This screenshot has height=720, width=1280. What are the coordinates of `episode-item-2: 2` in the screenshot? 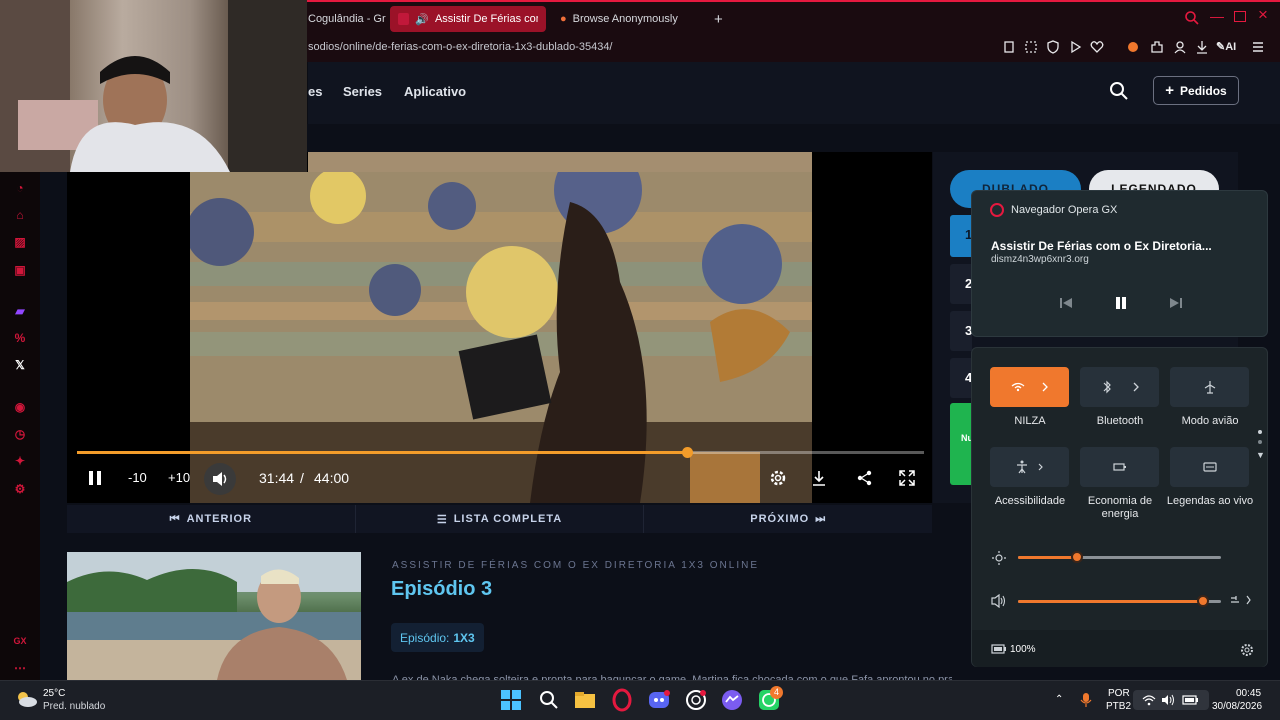 It's located at (961, 284).